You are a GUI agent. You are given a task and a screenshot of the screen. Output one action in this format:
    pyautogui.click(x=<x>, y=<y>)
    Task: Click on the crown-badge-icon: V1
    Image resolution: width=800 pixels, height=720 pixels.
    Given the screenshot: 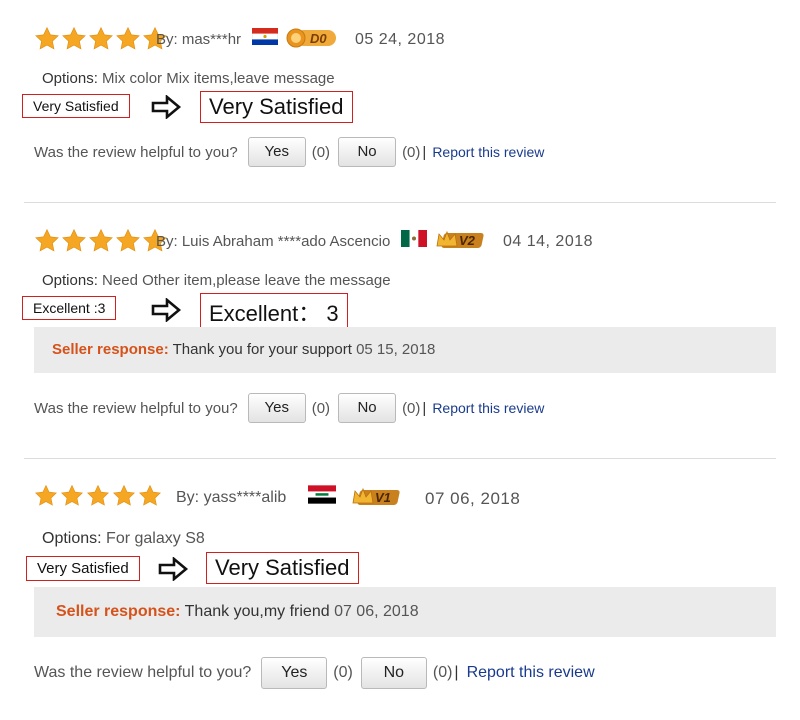 What is the action you would take?
    pyautogui.click(x=376, y=496)
    